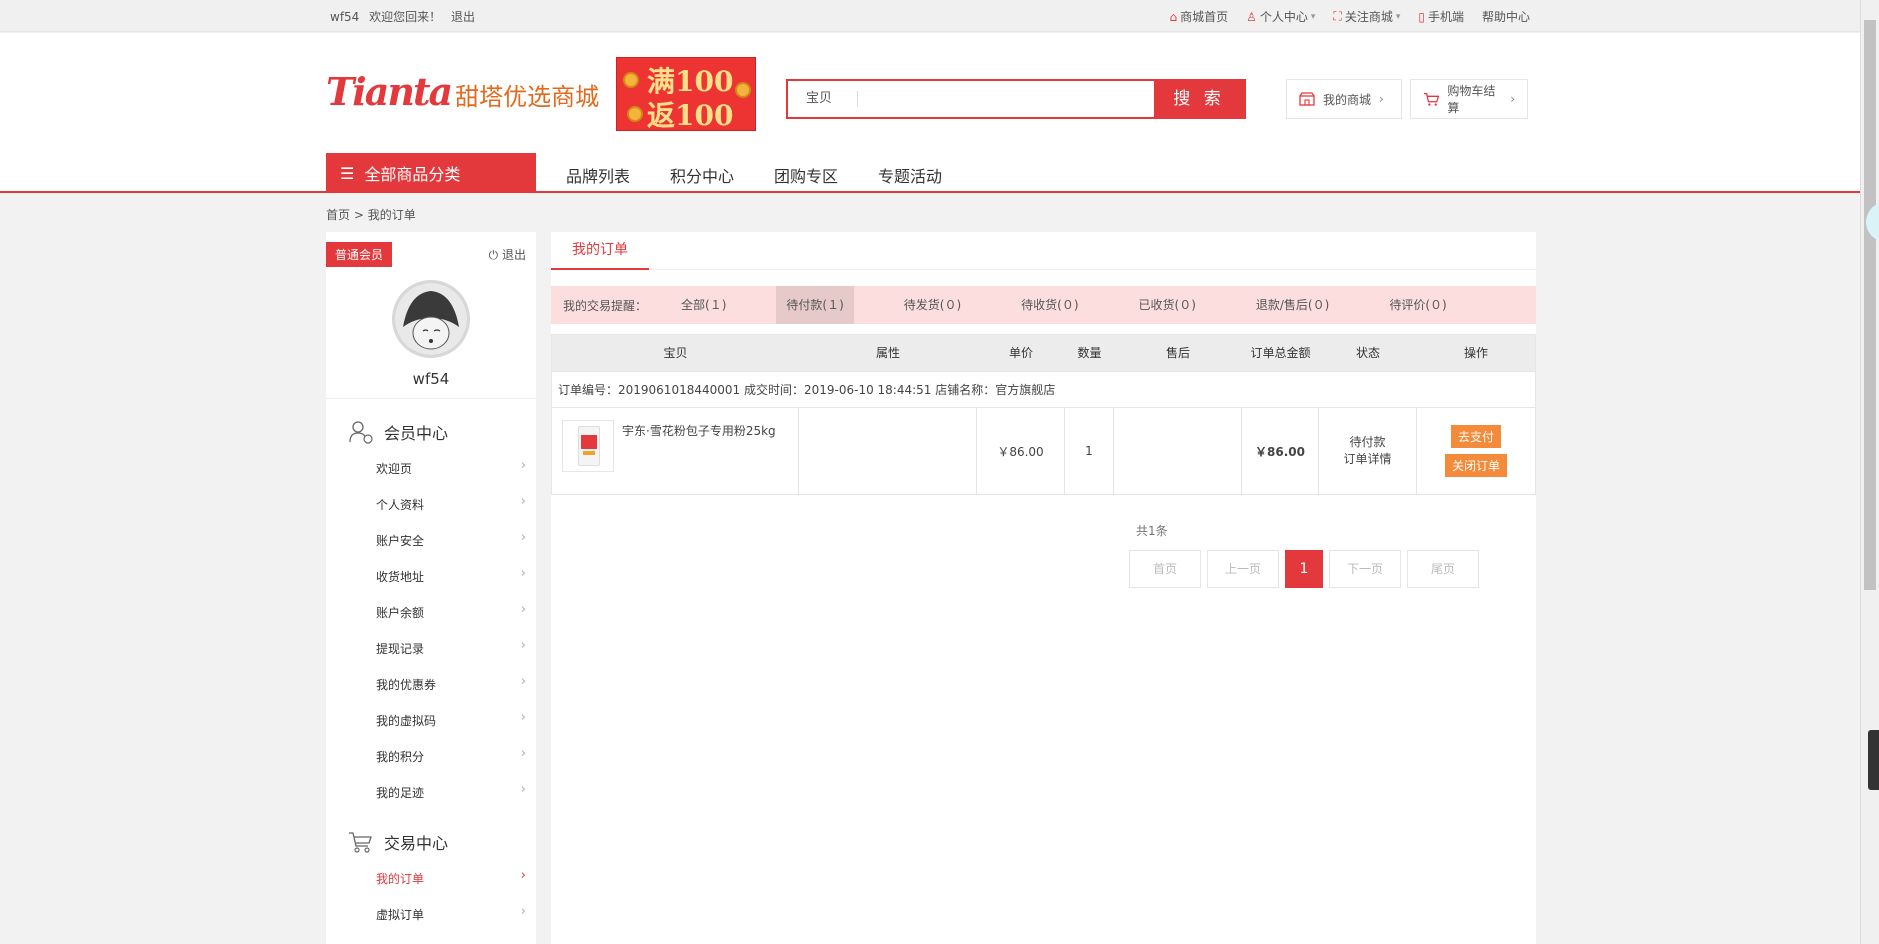 The image size is (1879, 944). What do you see at coordinates (1870, 305) in the screenshot?
I see `scrollbar-thumb` at bounding box center [1870, 305].